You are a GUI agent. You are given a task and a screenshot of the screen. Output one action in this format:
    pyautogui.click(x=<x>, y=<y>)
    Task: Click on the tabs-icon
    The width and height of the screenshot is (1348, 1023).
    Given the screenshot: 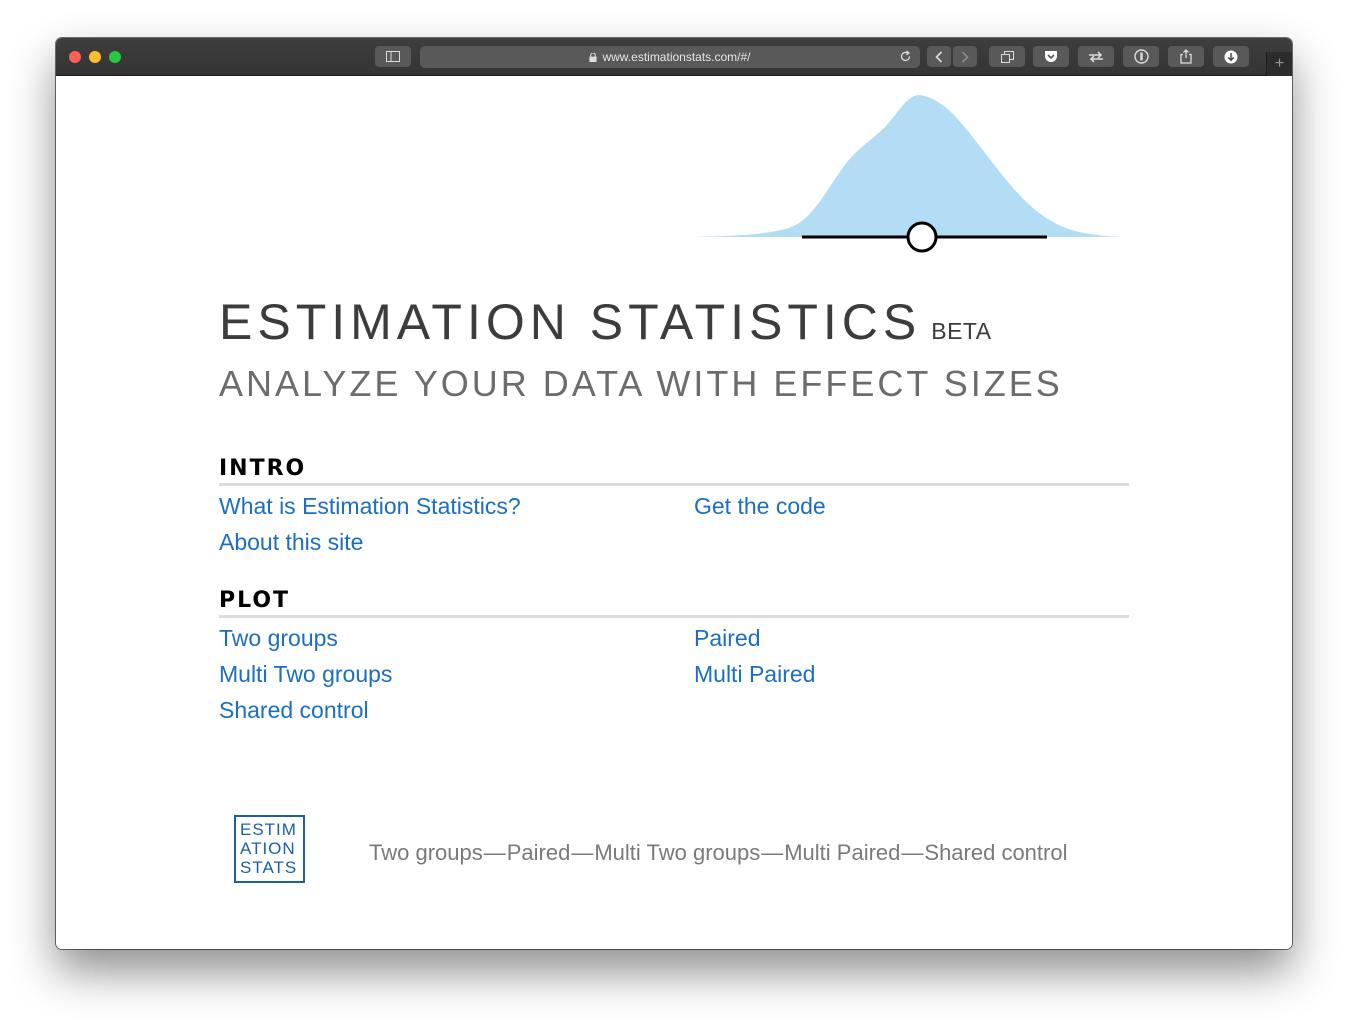 What is the action you would take?
    pyautogui.click(x=1007, y=56)
    